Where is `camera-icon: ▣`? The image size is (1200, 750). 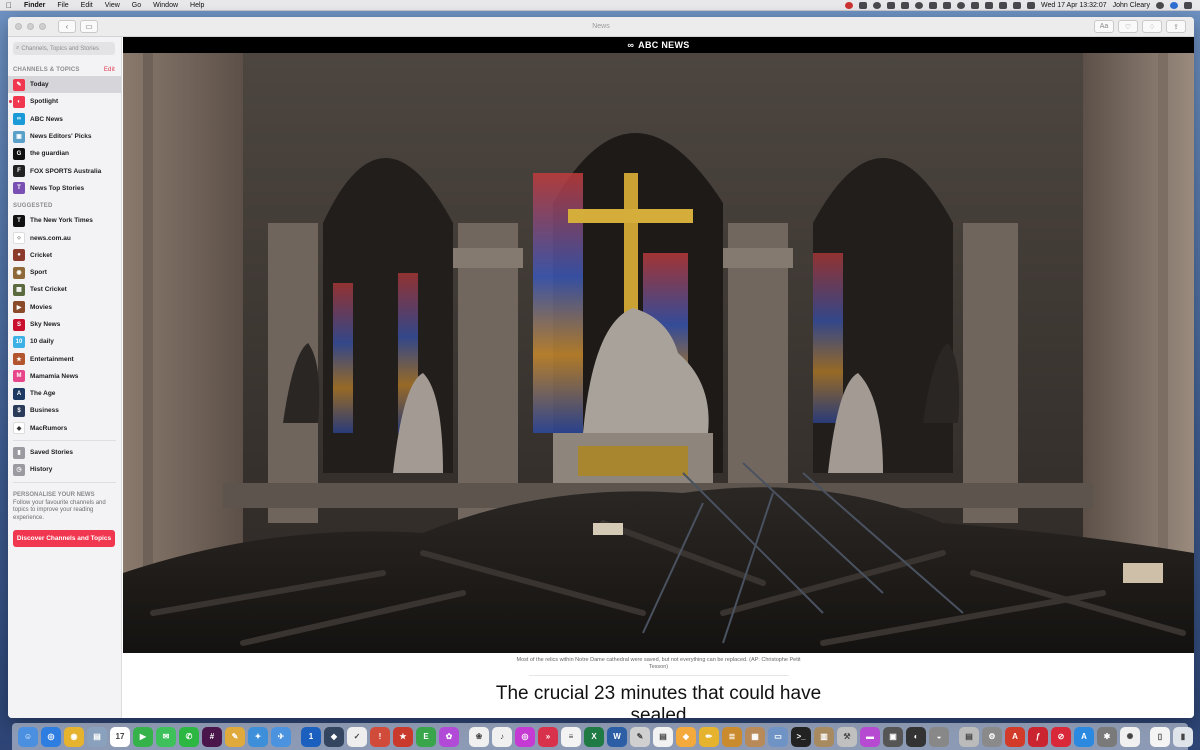
camera-icon: ▣ is located at coordinates (893, 736).